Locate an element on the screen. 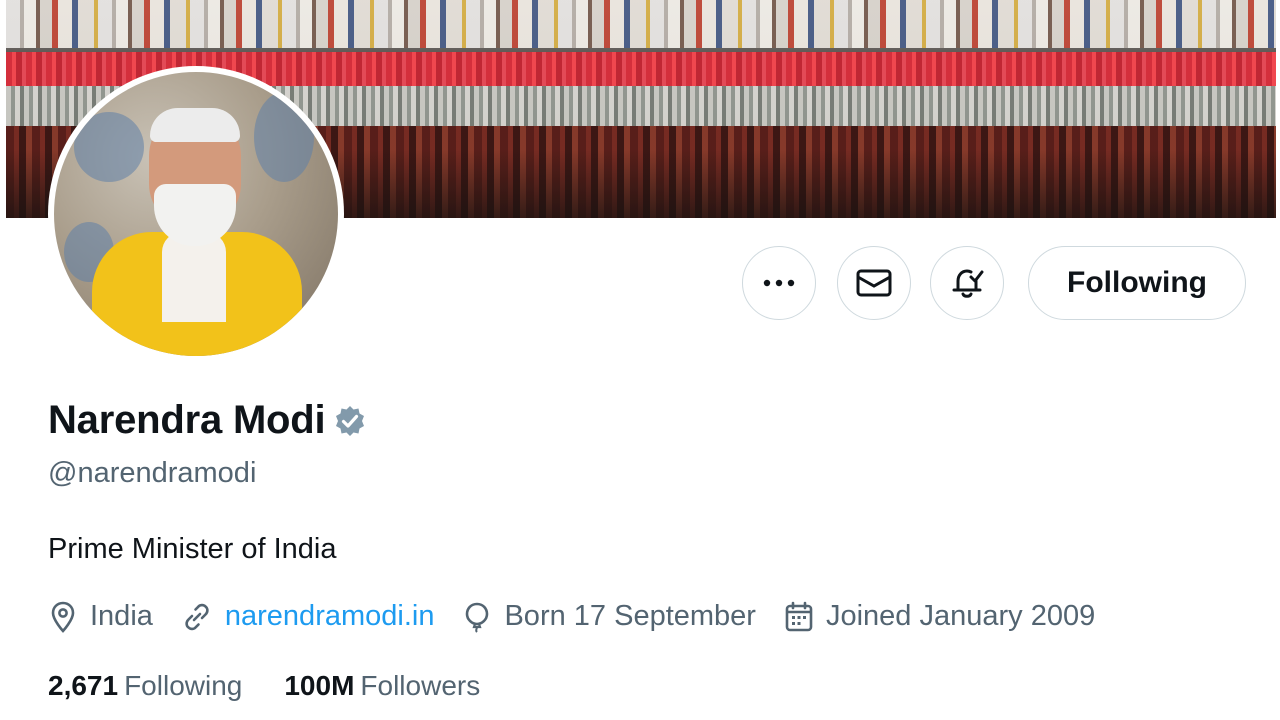  followers-stat: 100M Followers is located at coordinates (382, 686).